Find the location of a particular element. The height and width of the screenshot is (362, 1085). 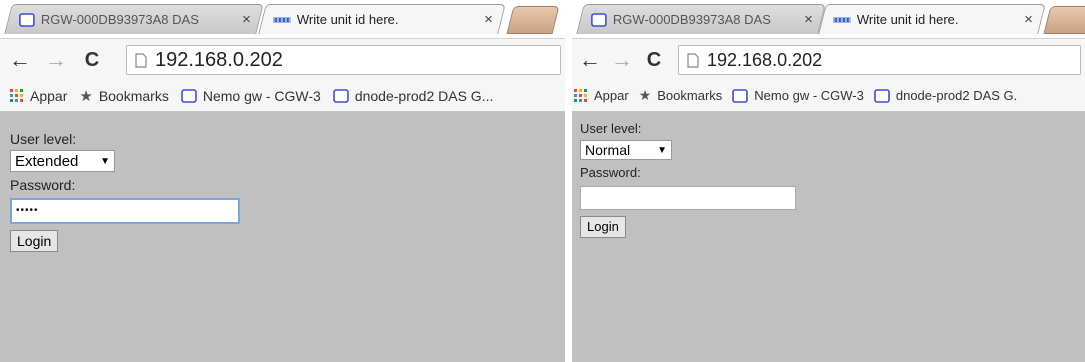

selected-value: Normal is located at coordinates (608, 150).